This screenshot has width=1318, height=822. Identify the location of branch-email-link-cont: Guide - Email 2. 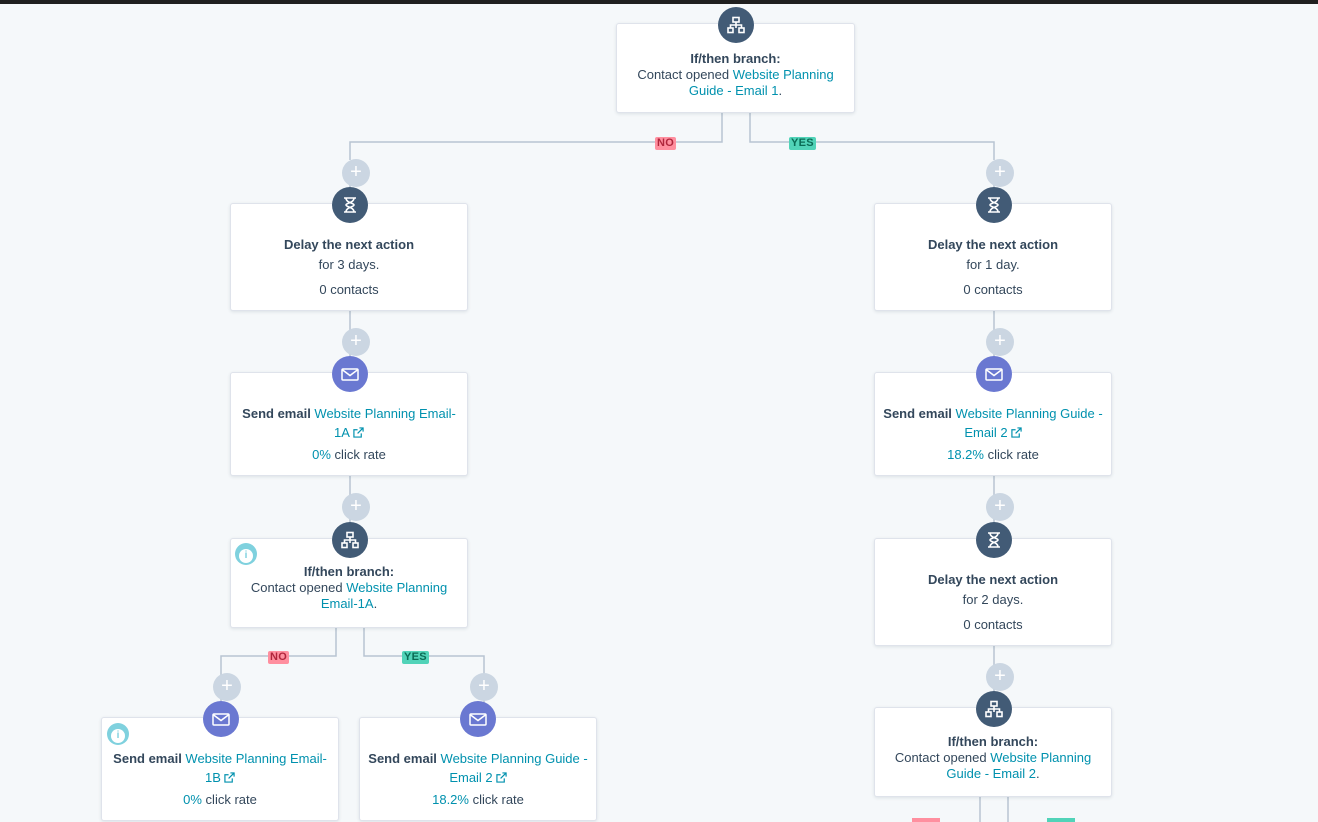
(991, 773).